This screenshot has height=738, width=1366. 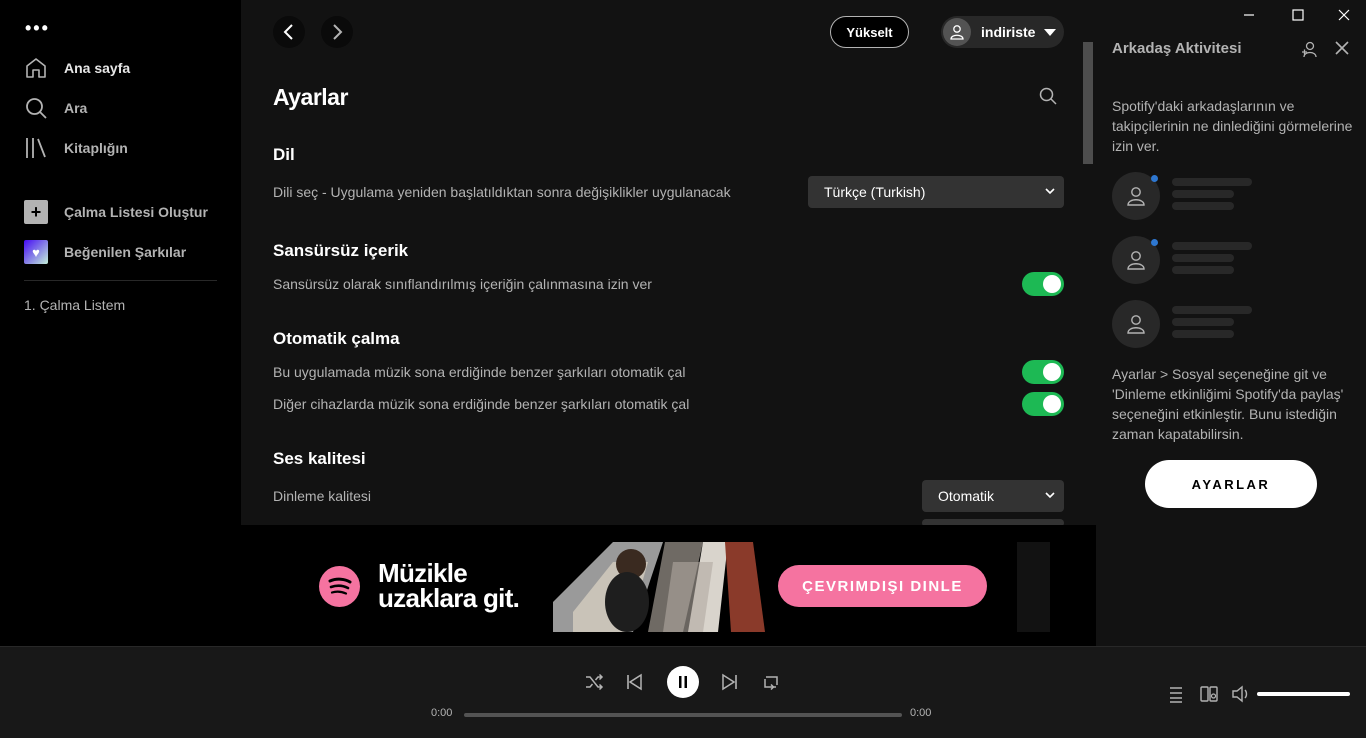 What do you see at coordinates (966, 496) in the screenshot?
I see `streaming-quality-value: Otomatik` at bounding box center [966, 496].